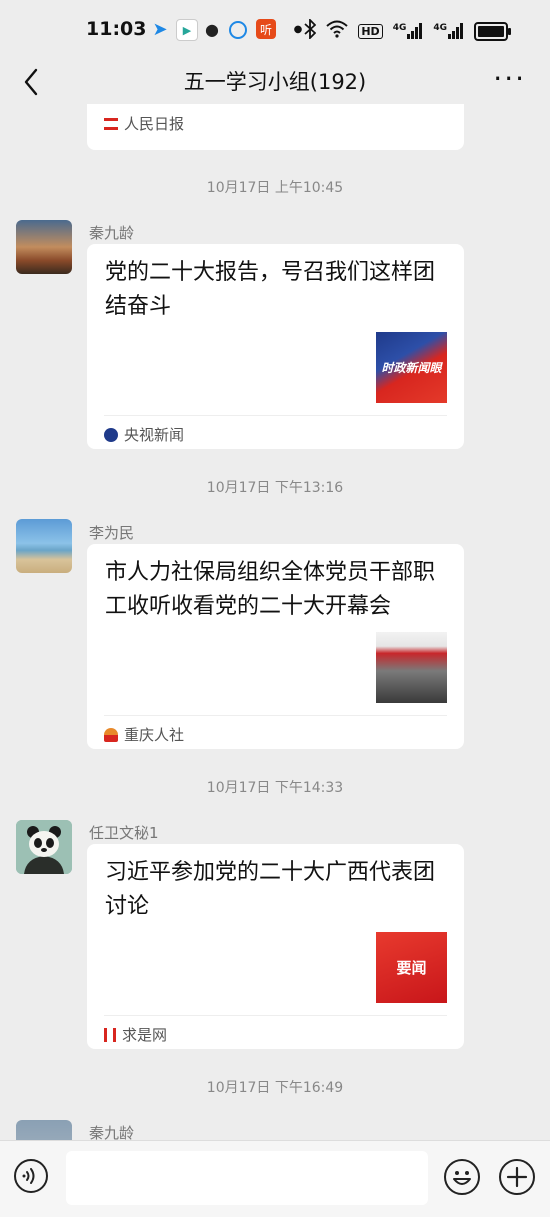 Image resolution: width=550 pixels, height=1217 pixels. What do you see at coordinates (275, 346) in the screenshot?
I see `article-card: 党的二十大报告，号召我们这样团结奋斗 时政新闻眼 央视新闻` at bounding box center [275, 346].